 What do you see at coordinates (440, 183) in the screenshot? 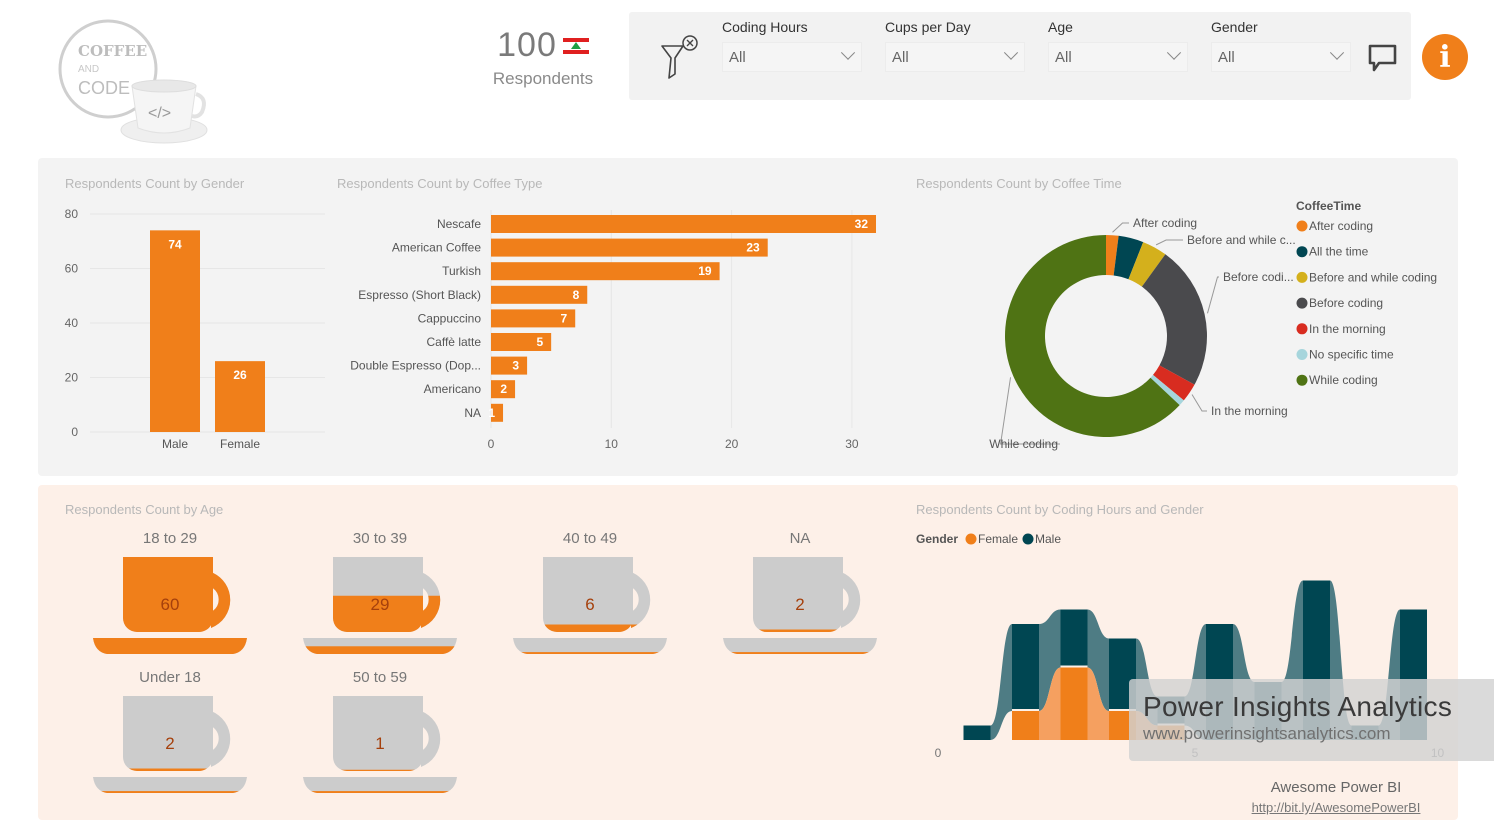
I see `coffee-type-chart-title: Respondents Count by Coffee Type` at bounding box center [440, 183].